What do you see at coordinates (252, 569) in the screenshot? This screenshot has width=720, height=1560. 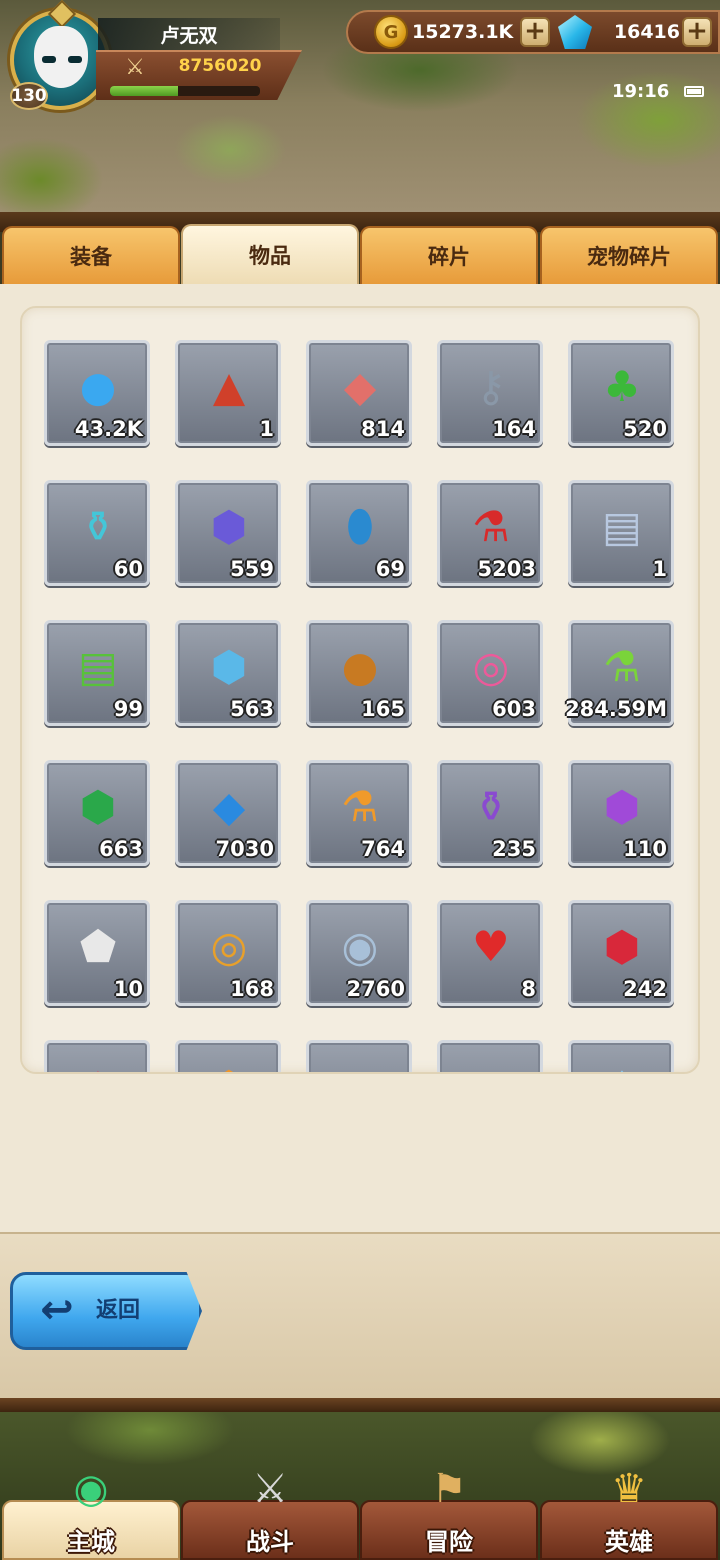 I see `item-quantity: 559` at bounding box center [252, 569].